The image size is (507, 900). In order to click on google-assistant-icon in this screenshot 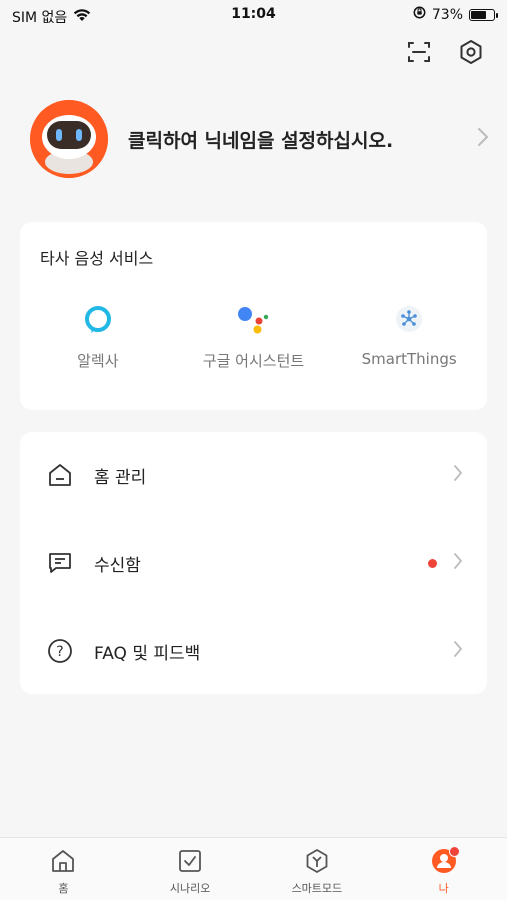, I will do `click(254, 319)`.